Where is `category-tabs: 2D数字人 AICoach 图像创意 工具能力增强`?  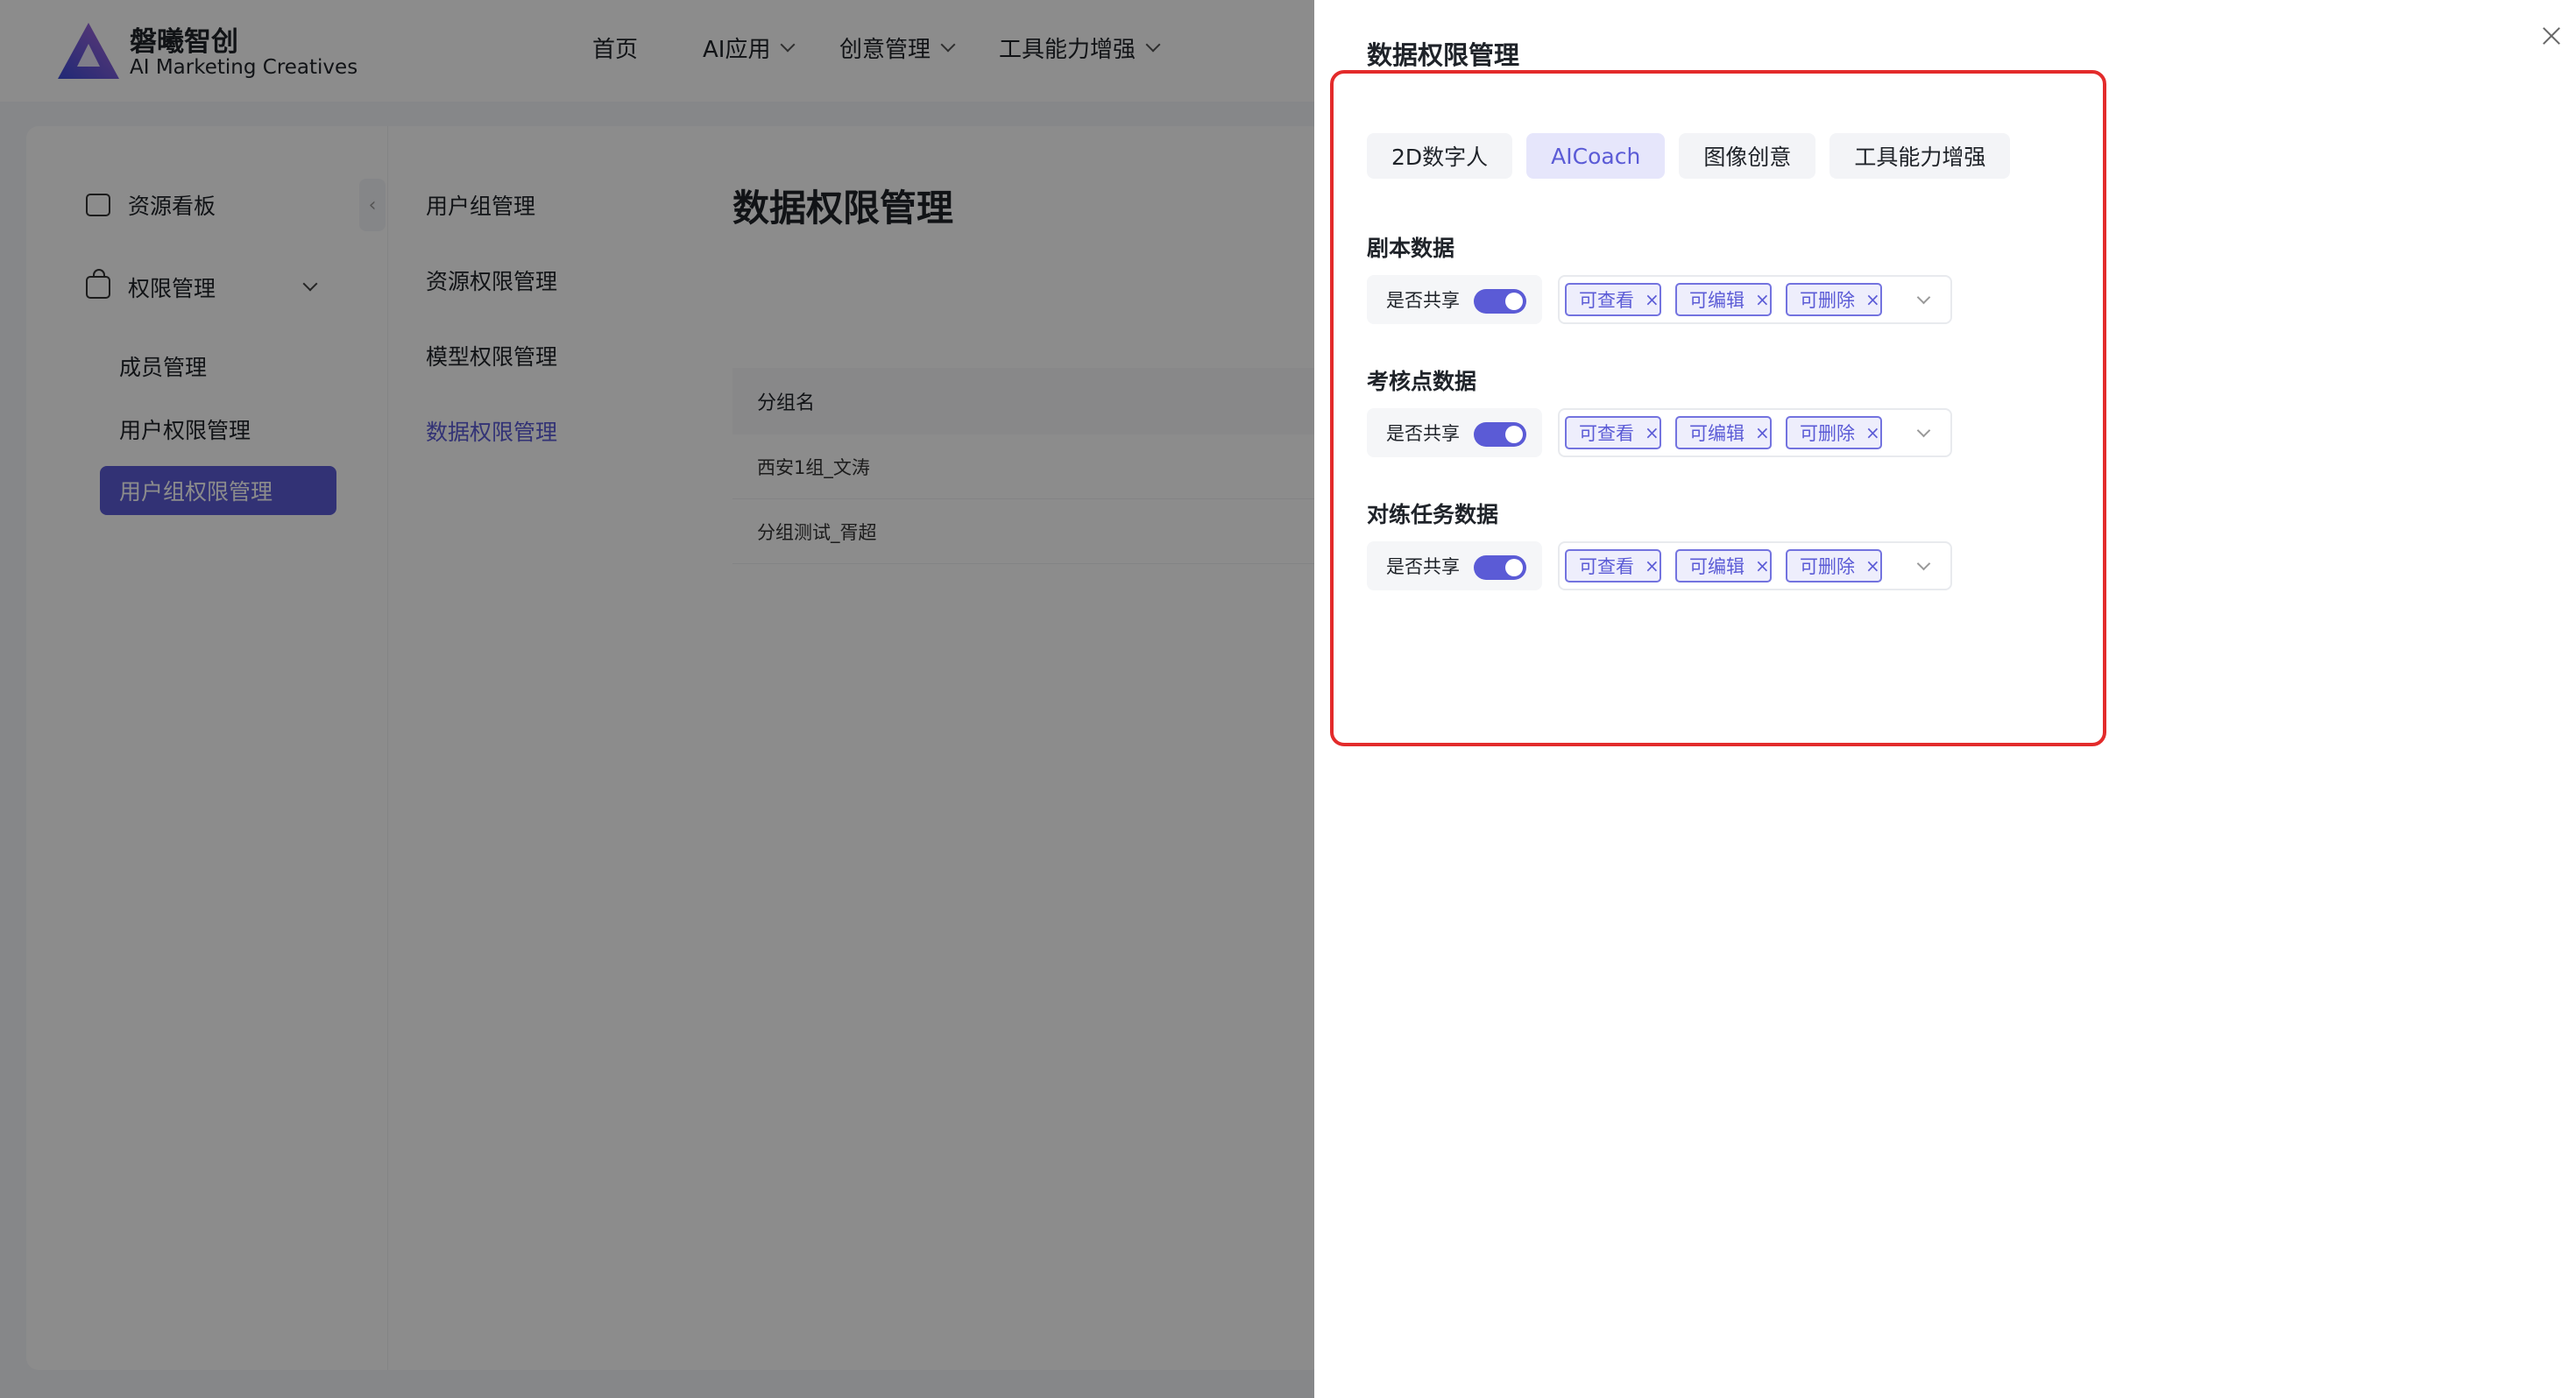 category-tabs: 2D数字人 AICoach 图像创意 工具能力增强 is located at coordinates (1689, 156).